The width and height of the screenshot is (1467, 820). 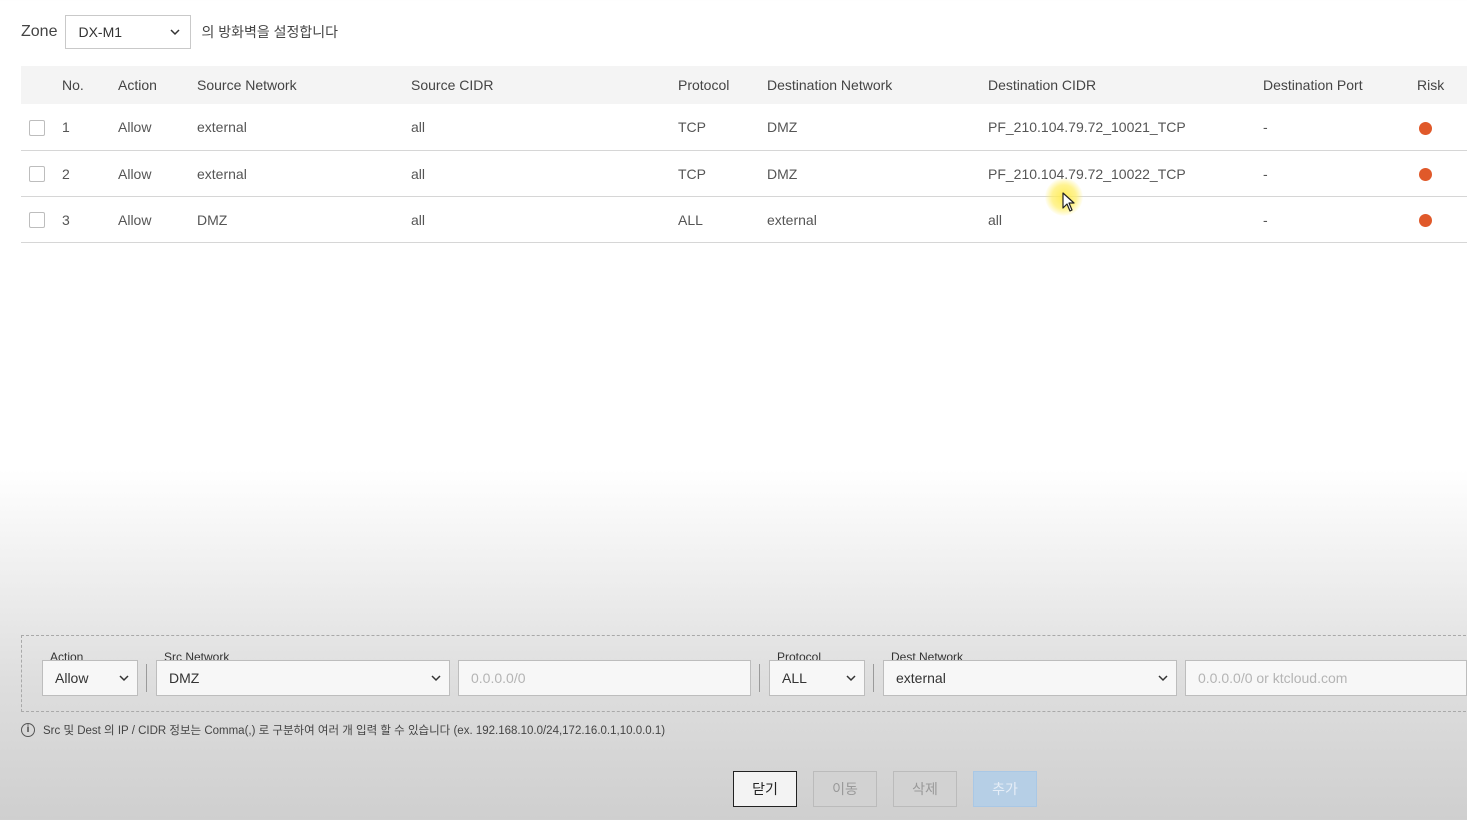 I want to click on add-button: 추가, so click(x=1005, y=789).